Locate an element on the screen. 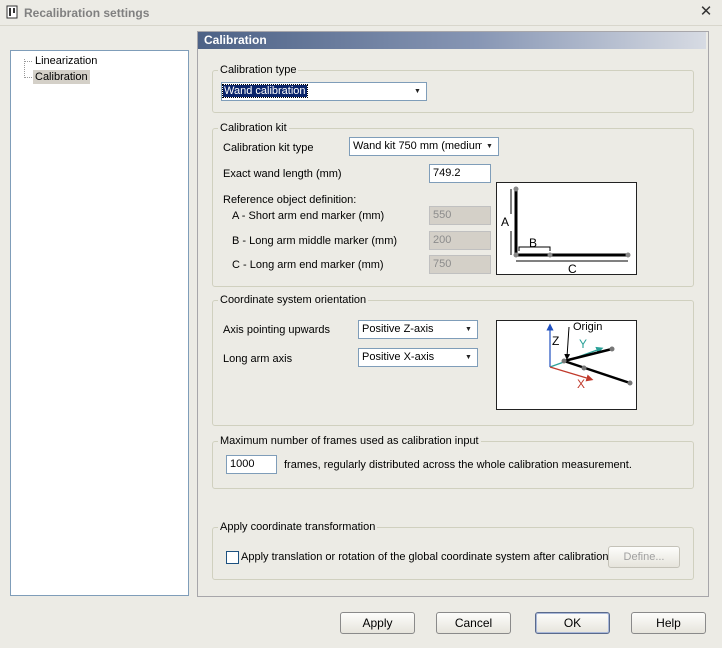 The image size is (722, 648). orientation-legend: Coordinate system orientation is located at coordinates (293, 300).